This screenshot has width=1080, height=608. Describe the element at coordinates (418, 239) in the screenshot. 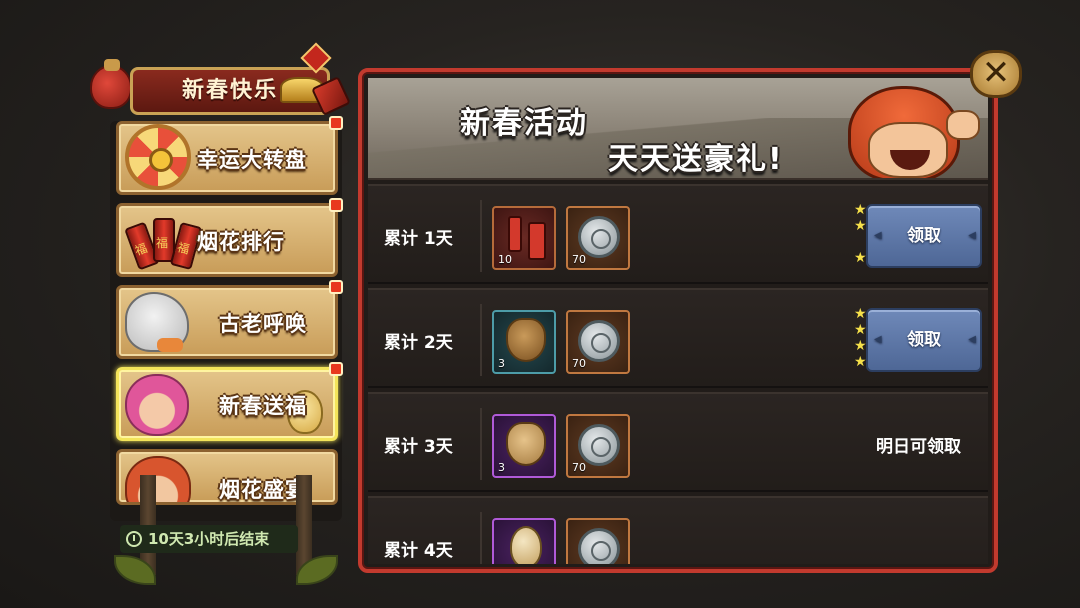

I see `day-label: 累计 1天` at that location.